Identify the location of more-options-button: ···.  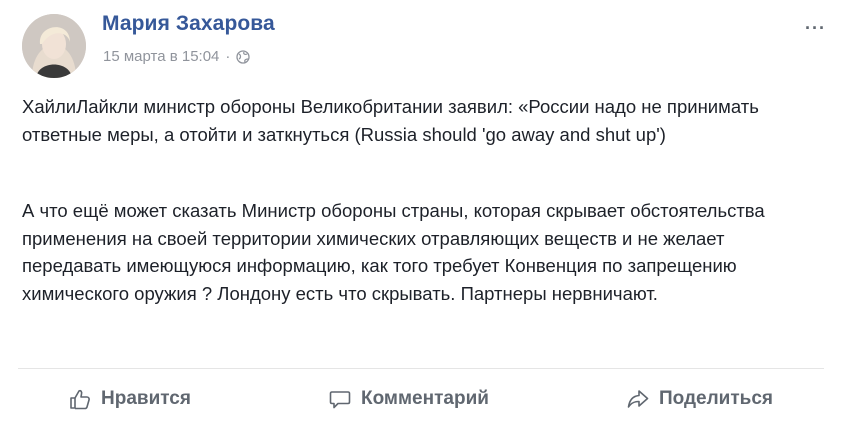
(815, 28).